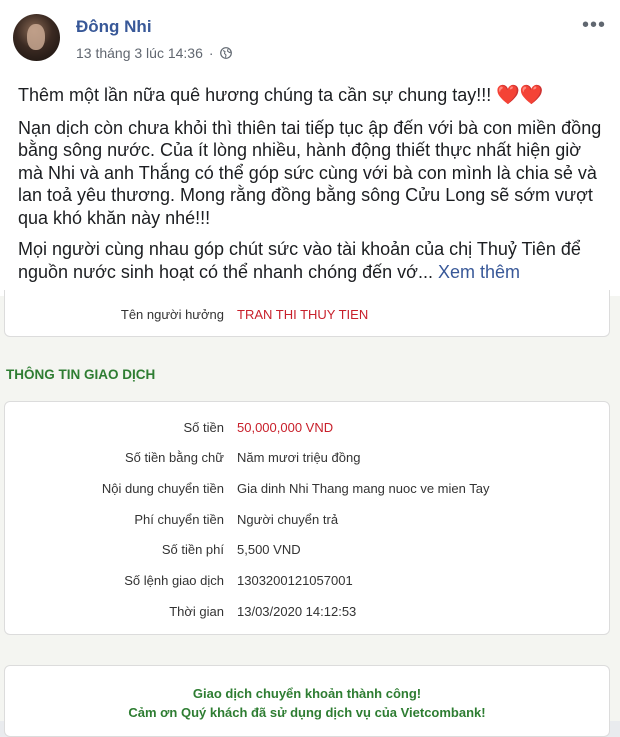 The image size is (620, 737). Describe the element at coordinates (594, 25) in the screenshot. I see `more-options-icon: •••` at that location.